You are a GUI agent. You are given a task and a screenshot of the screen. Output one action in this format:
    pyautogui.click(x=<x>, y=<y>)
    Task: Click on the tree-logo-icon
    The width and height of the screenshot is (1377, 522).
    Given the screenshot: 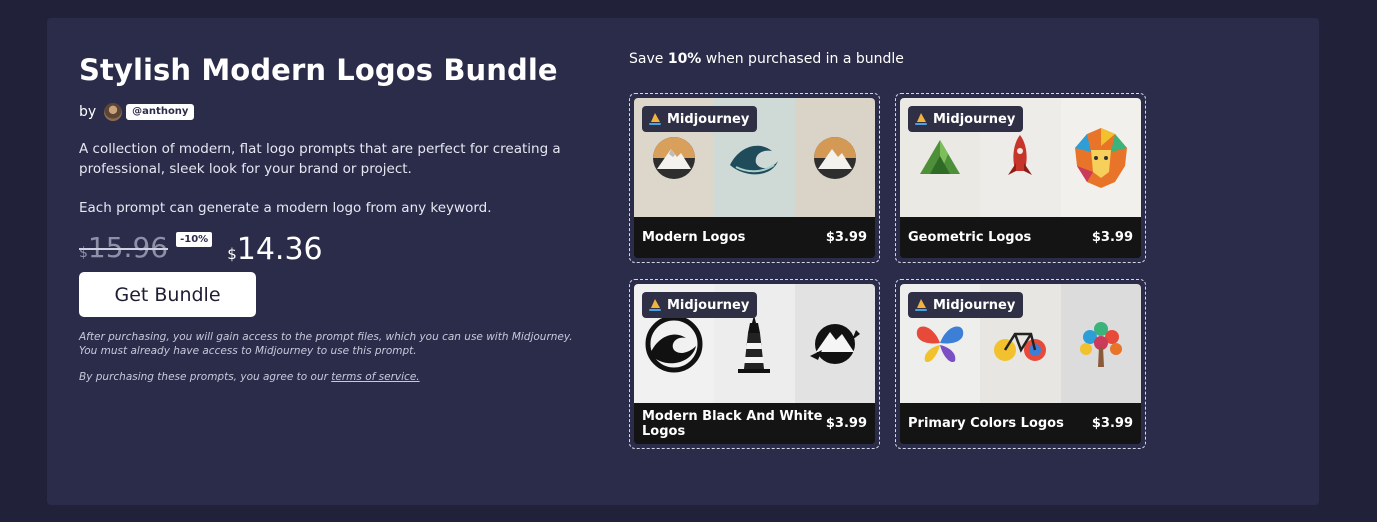 What is the action you would take?
    pyautogui.click(x=1100, y=344)
    